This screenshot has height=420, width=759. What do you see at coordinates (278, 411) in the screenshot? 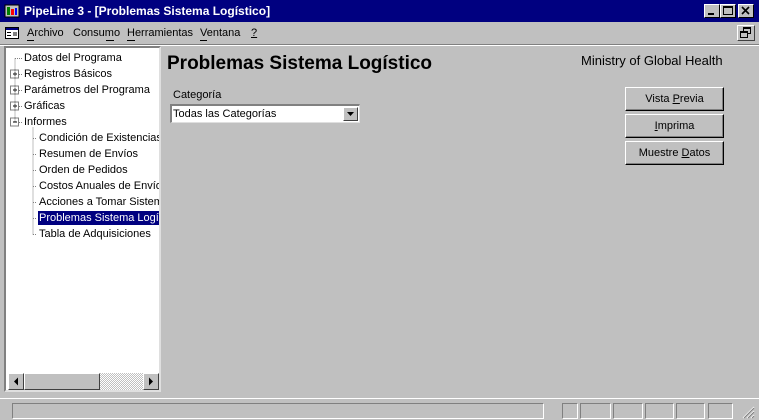
I see `status-pane-main` at bounding box center [278, 411].